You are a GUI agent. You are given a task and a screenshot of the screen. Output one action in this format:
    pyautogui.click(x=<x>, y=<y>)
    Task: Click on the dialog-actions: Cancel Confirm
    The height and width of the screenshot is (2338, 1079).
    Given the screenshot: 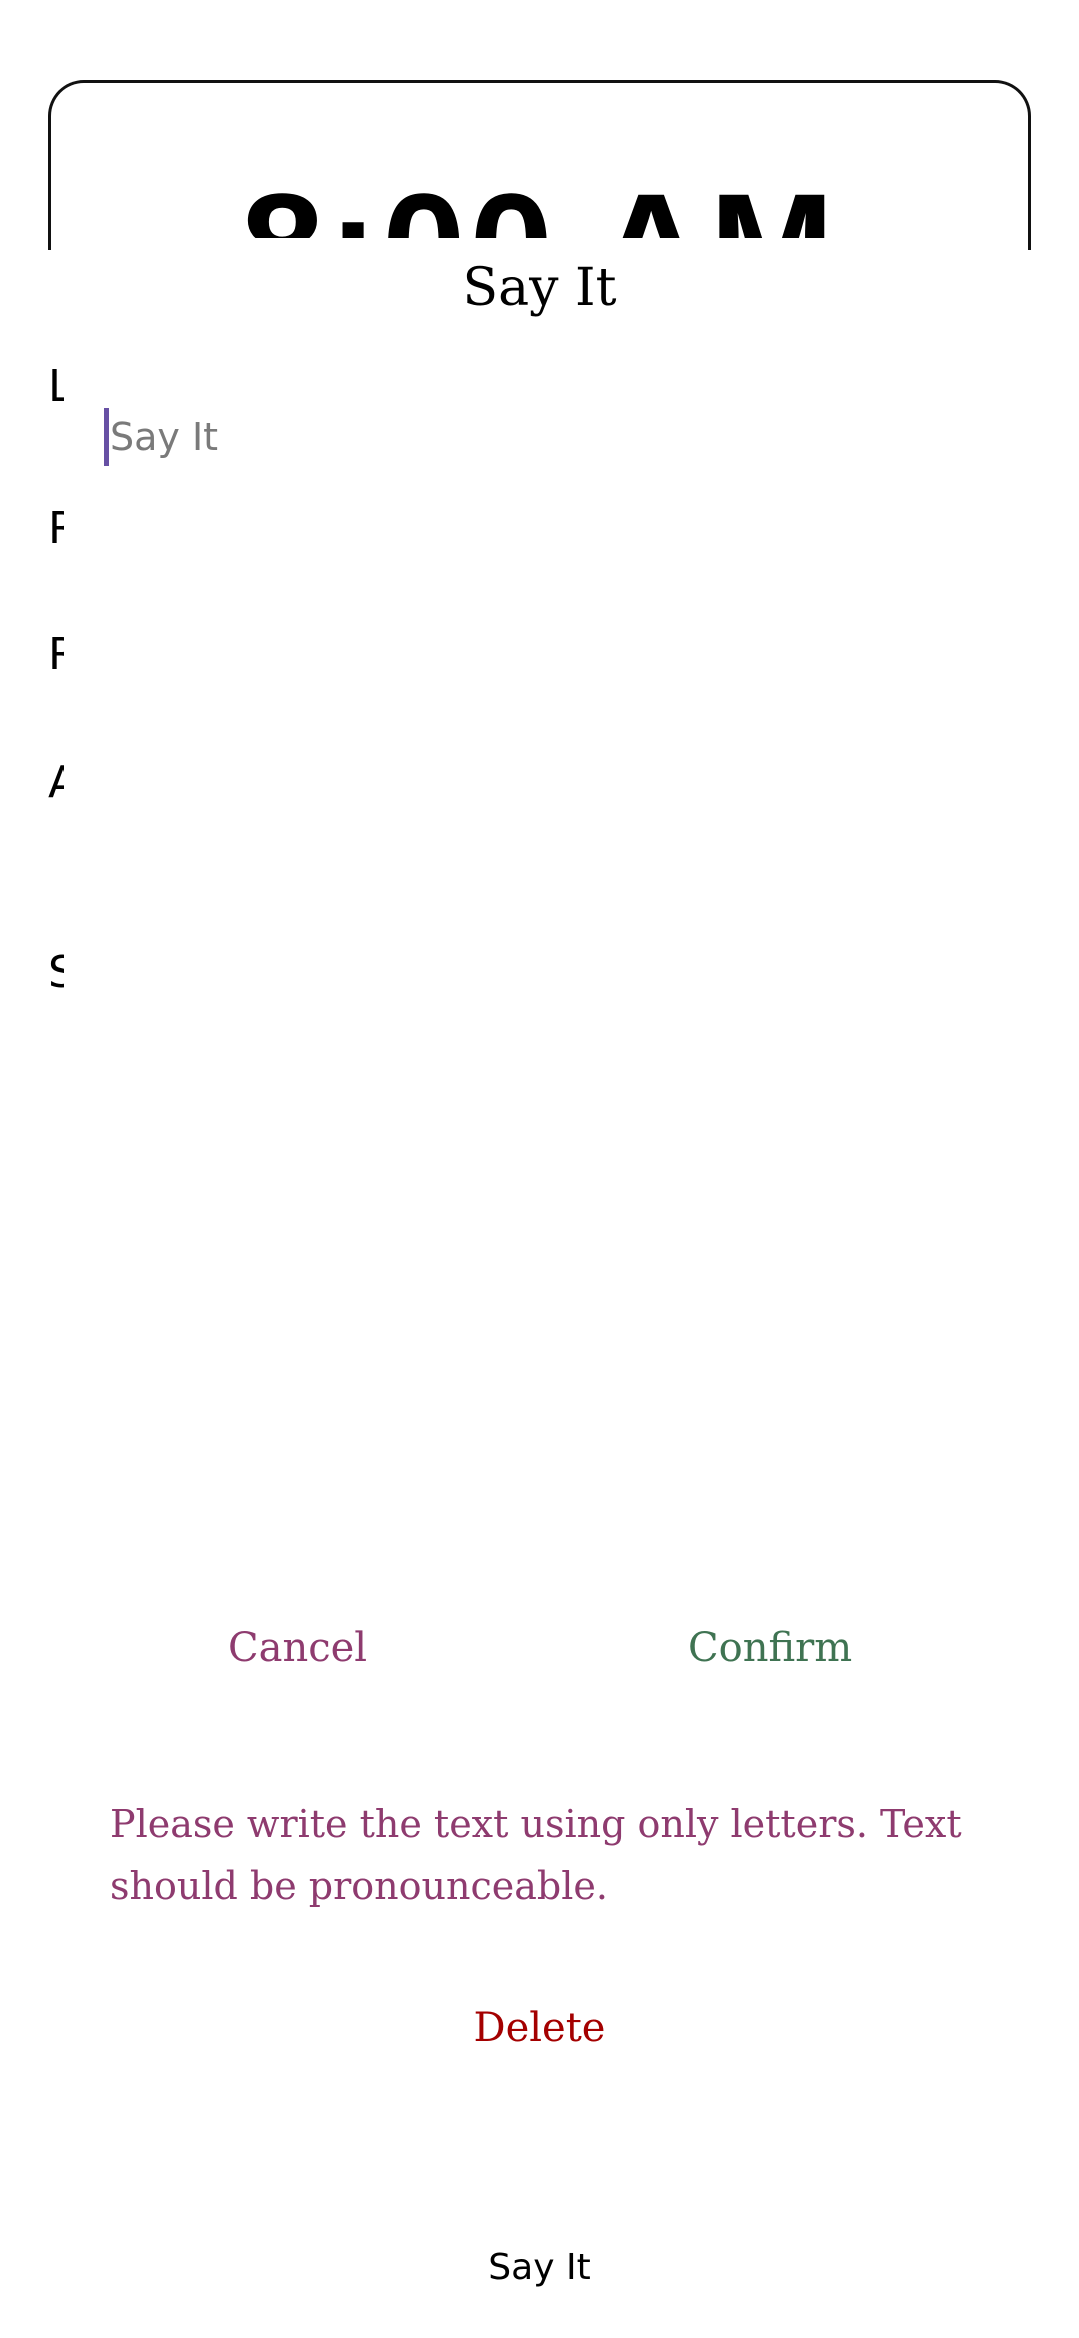 What is the action you would take?
    pyautogui.click(x=539, y=1648)
    